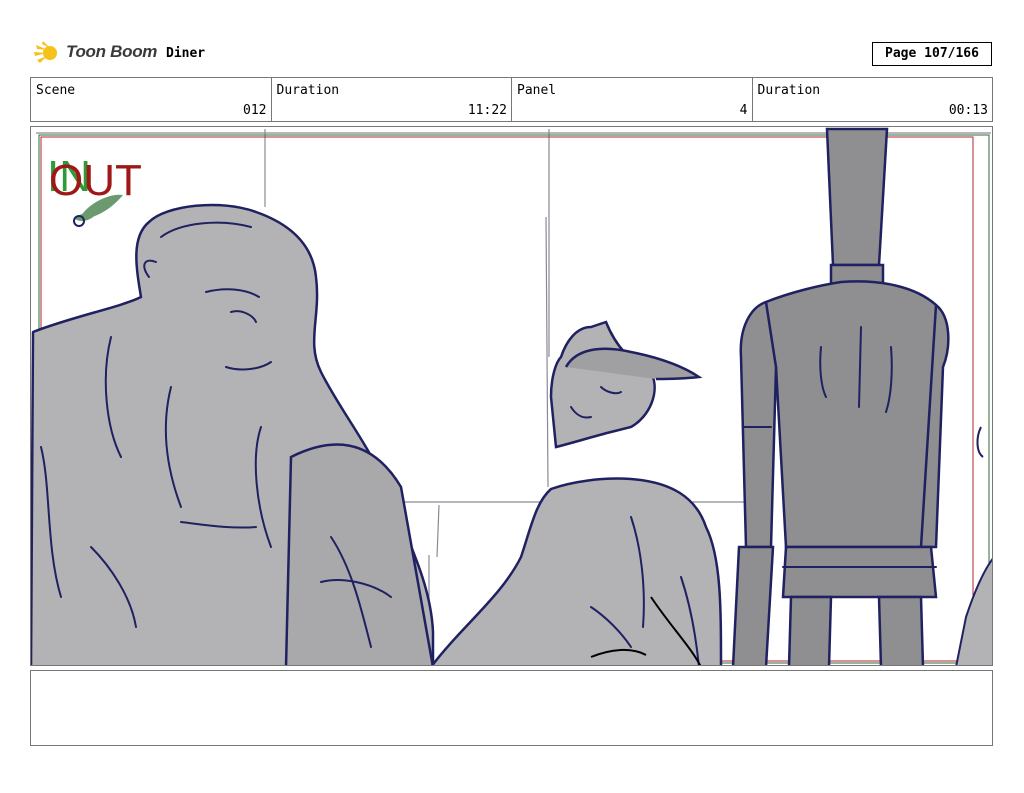  What do you see at coordinates (112, 51) in the screenshot?
I see `logo-text: Toon Boom` at bounding box center [112, 51].